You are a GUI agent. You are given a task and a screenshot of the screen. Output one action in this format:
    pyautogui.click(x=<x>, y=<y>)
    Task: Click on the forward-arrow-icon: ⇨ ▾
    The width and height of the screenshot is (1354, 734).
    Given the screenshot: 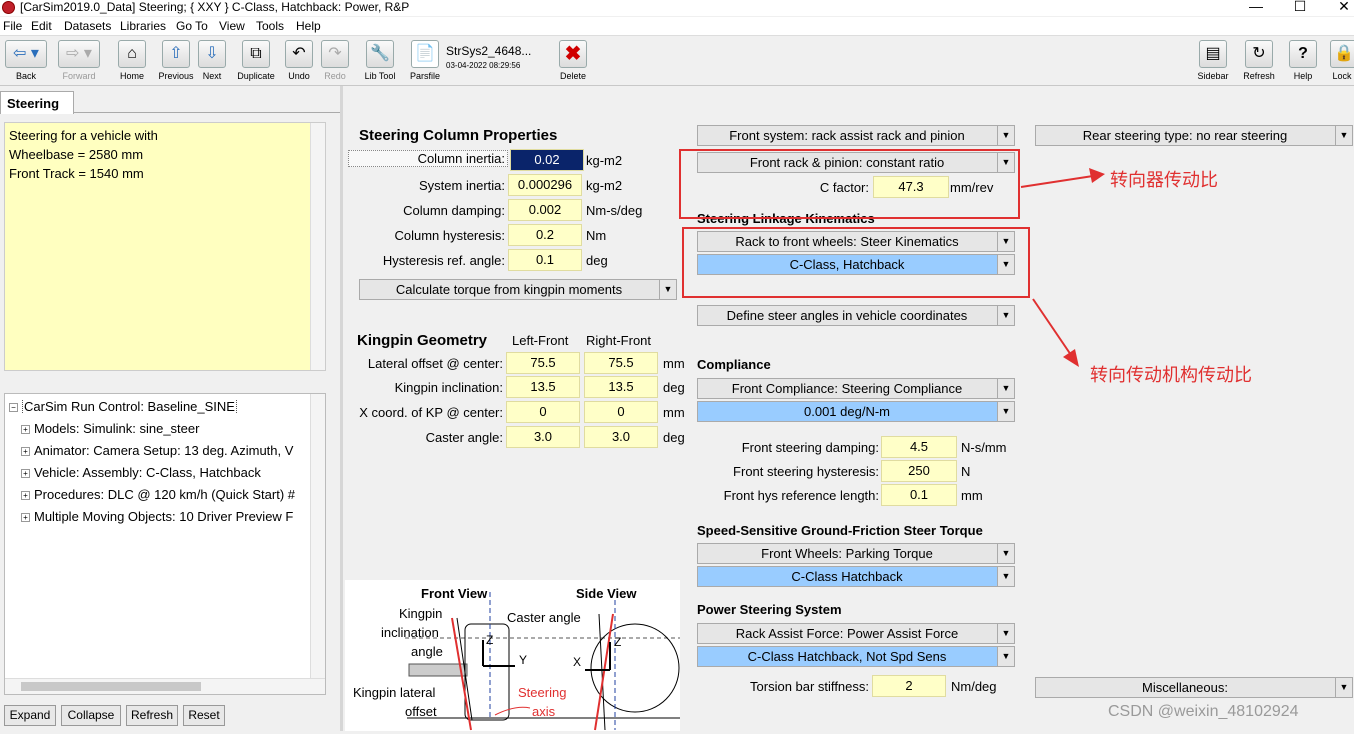 What is the action you would take?
    pyautogui.click(x=79, y=54)
    